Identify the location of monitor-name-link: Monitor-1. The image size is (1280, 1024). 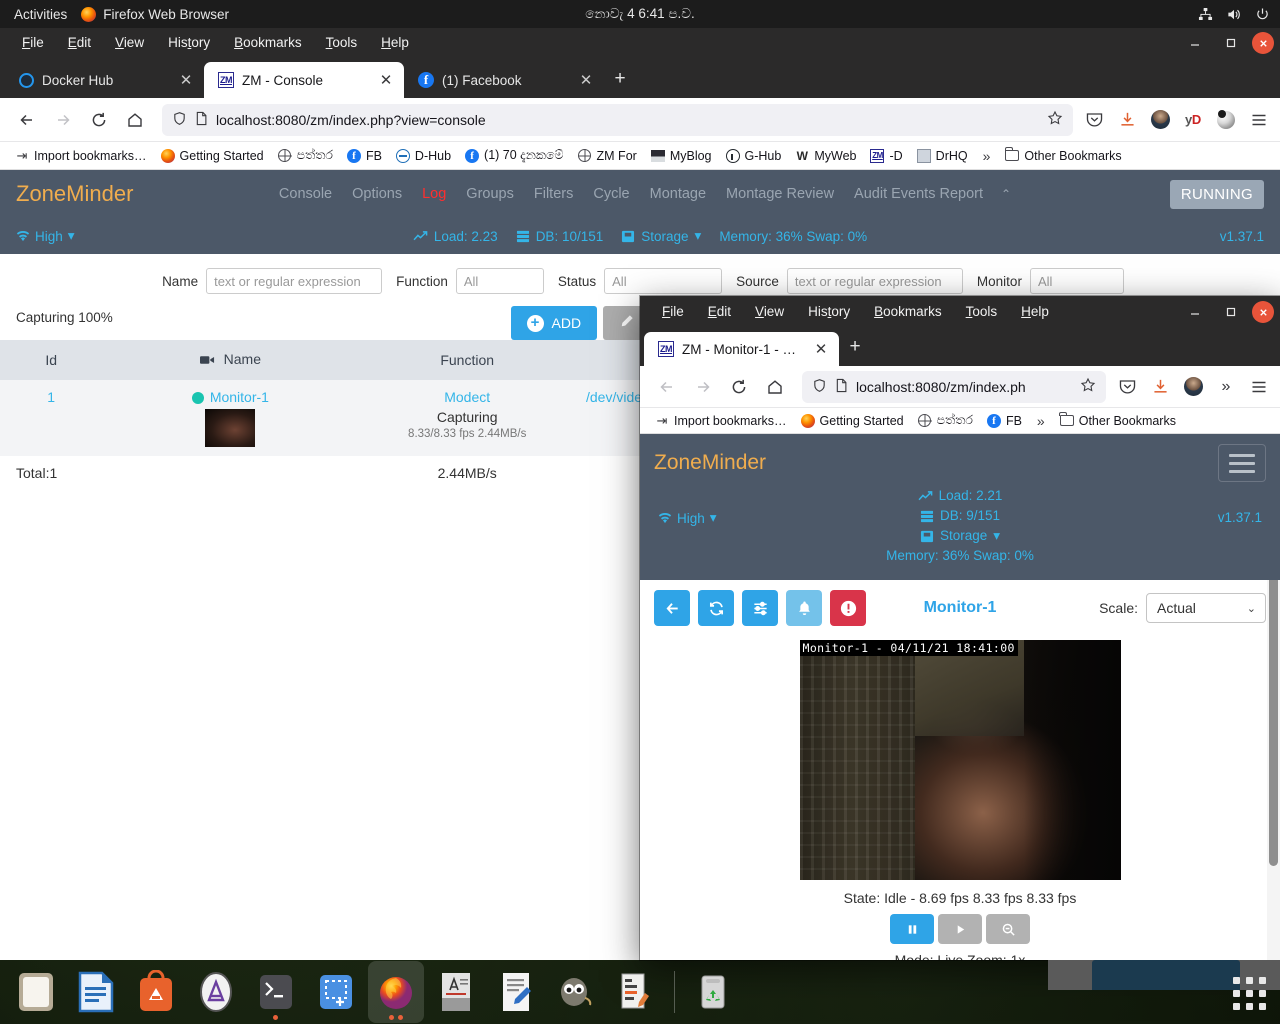
(239, 397).